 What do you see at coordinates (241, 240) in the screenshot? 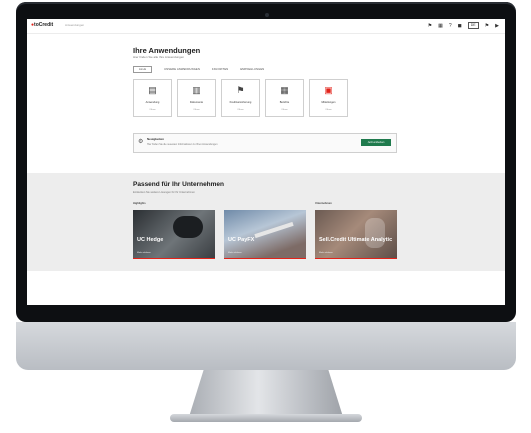
I see `promo-title: UC PayFX` at bounding box center [241, 240].